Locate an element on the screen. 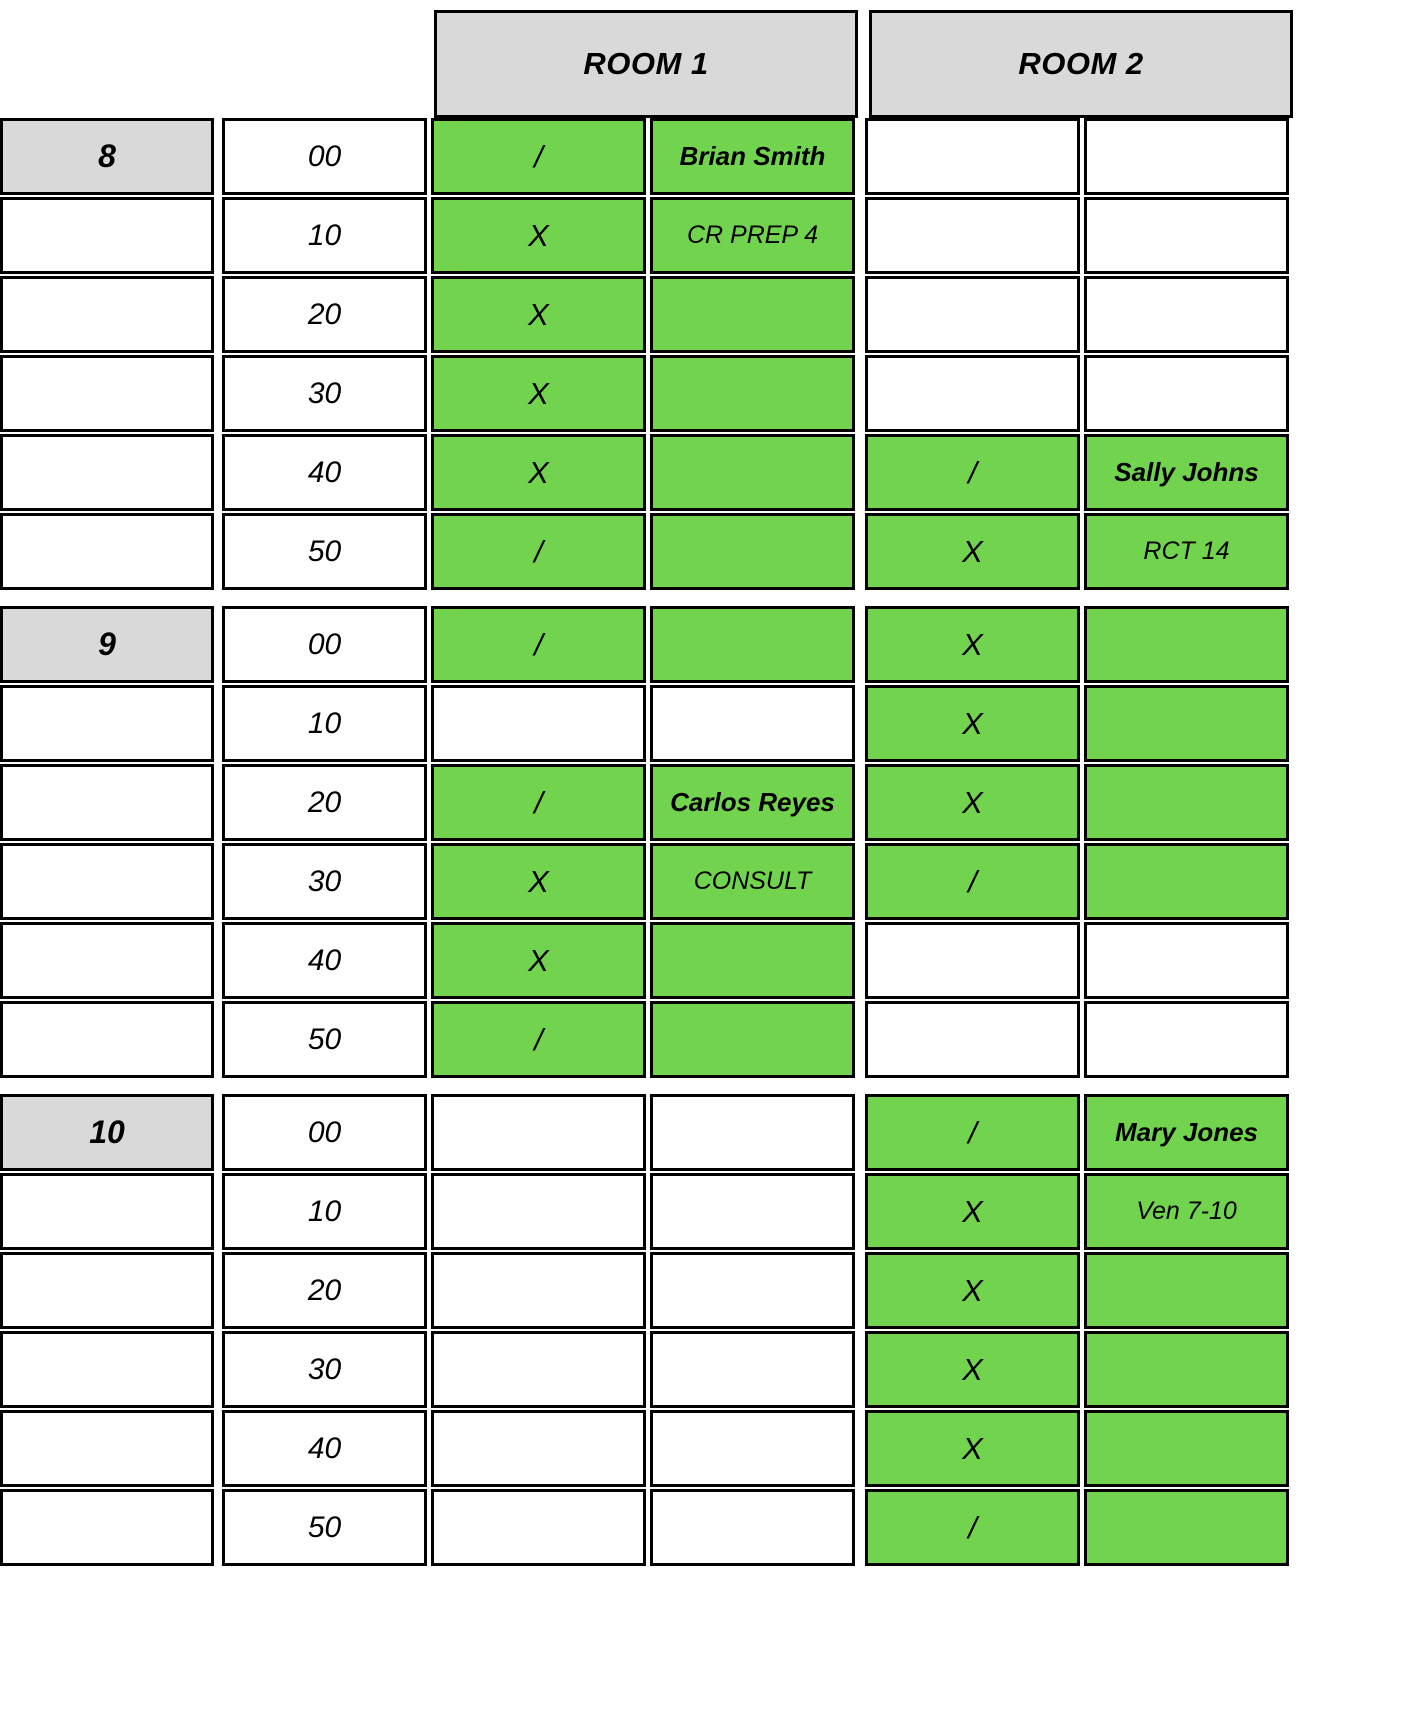  hour-label-cell: 8 is located at coordinates (107, 156).